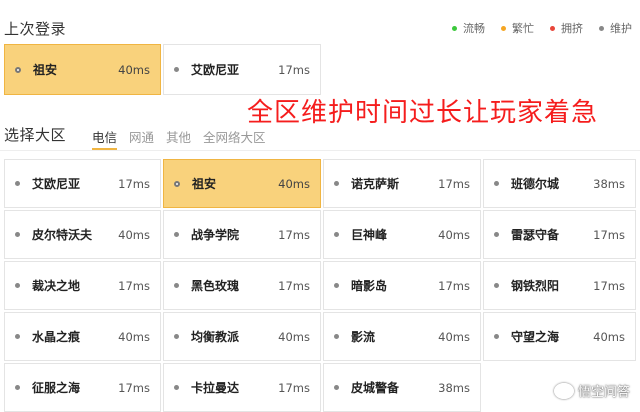 The width and height of the screenshot is (640, 412). I want to click on smooth-dot-icon, so click(454, 28).